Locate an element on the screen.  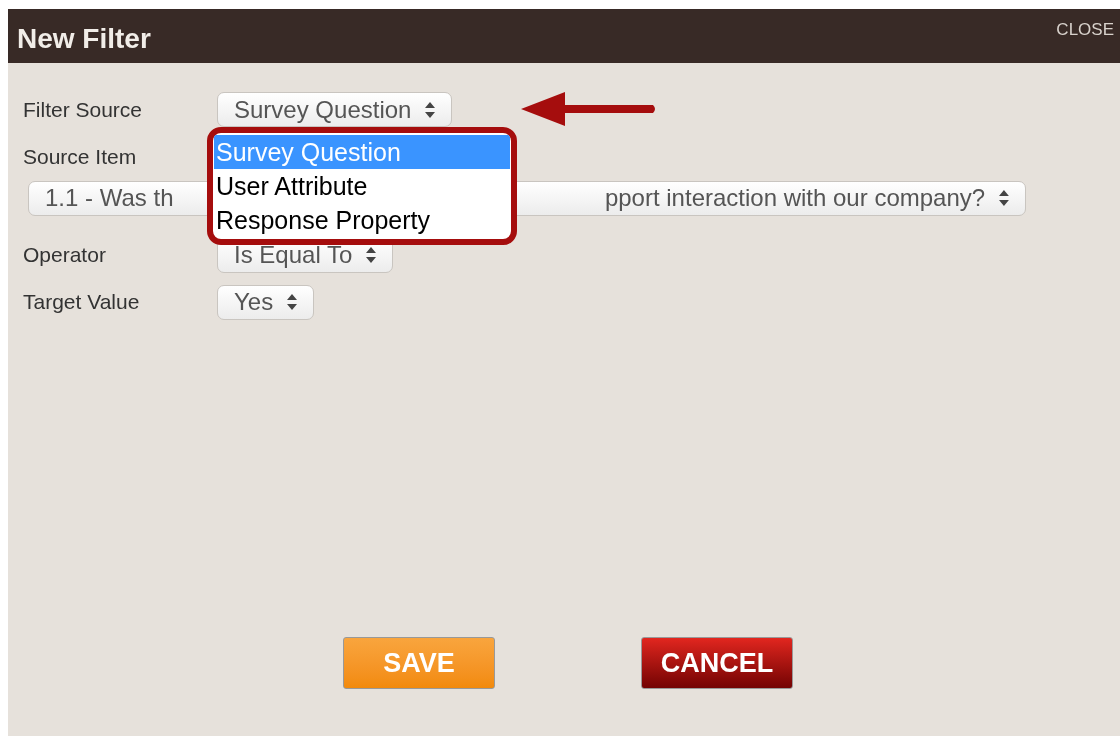
select-field: Yes is located at coordinates (266, 302).